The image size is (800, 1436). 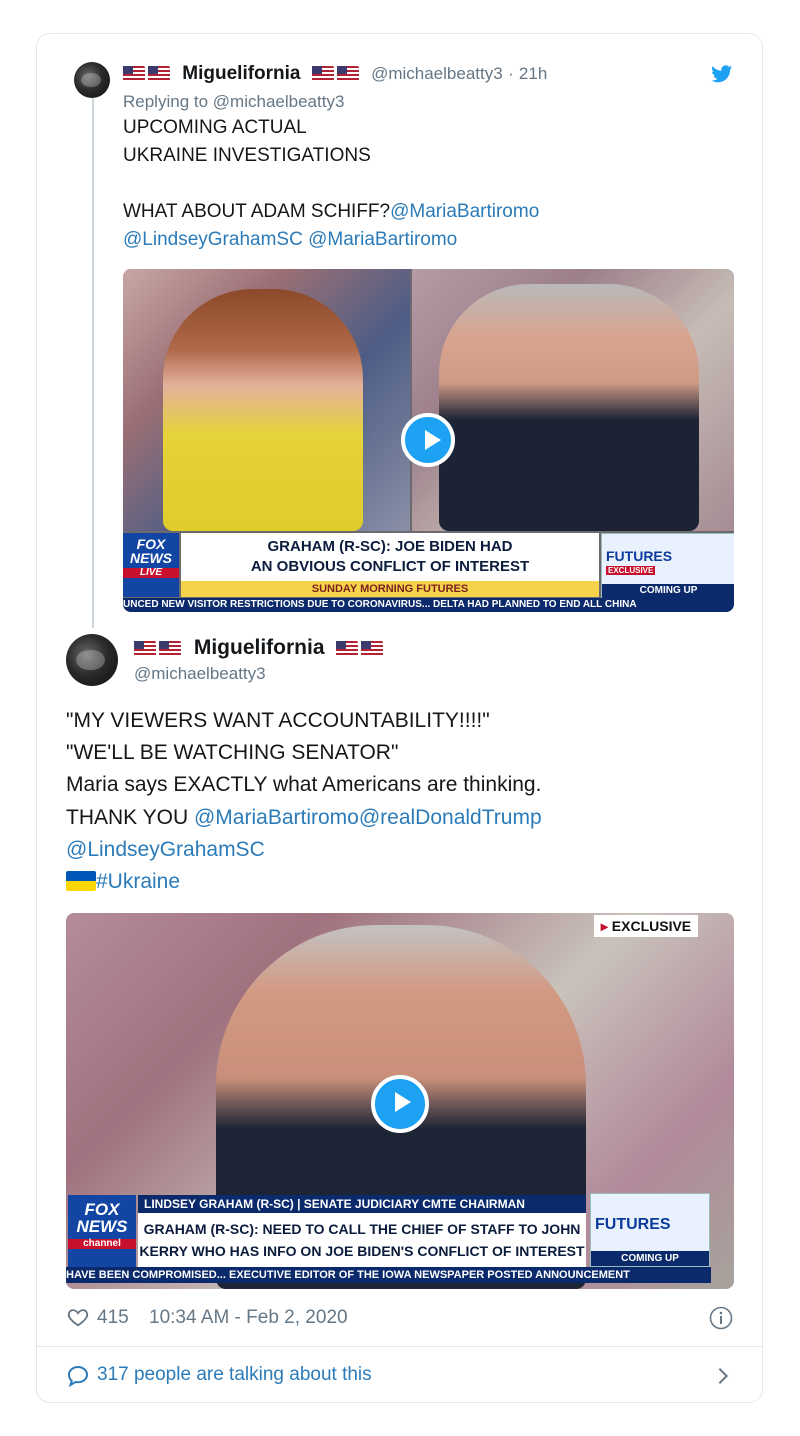 I want to click on fox-news-logo: FOX NEWS LIVE, so click(x=151, y=565).